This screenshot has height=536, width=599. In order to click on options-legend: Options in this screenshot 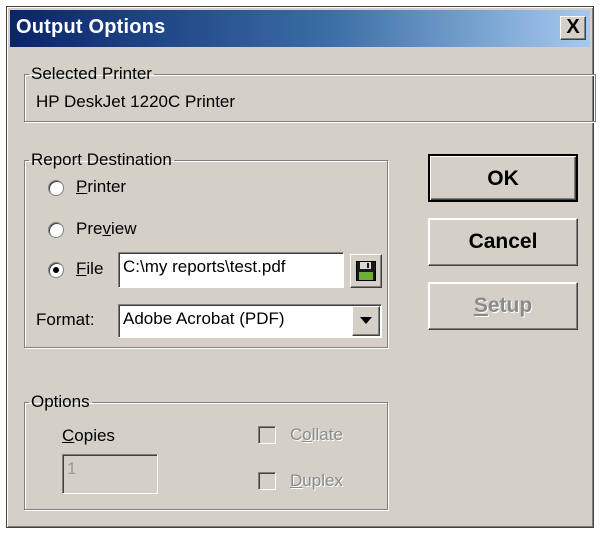, I will do `click(60, 401)`.